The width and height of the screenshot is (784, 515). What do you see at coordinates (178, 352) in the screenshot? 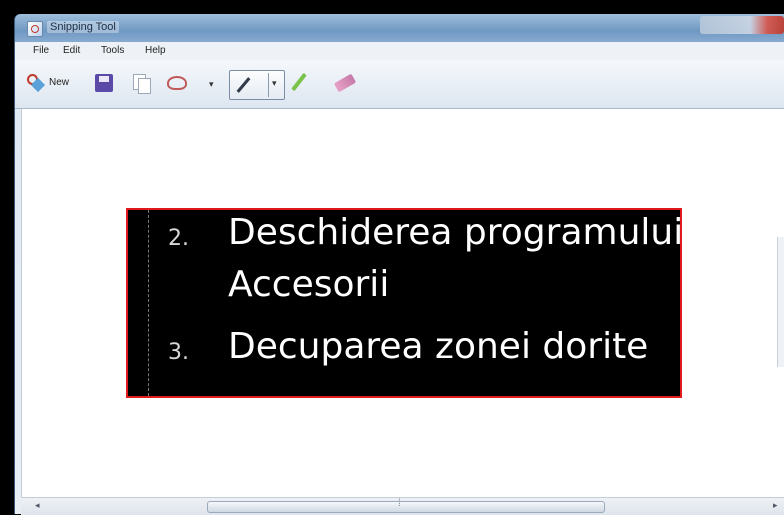
I see `list-number-3: 3.` at bounding box center [178, 352].